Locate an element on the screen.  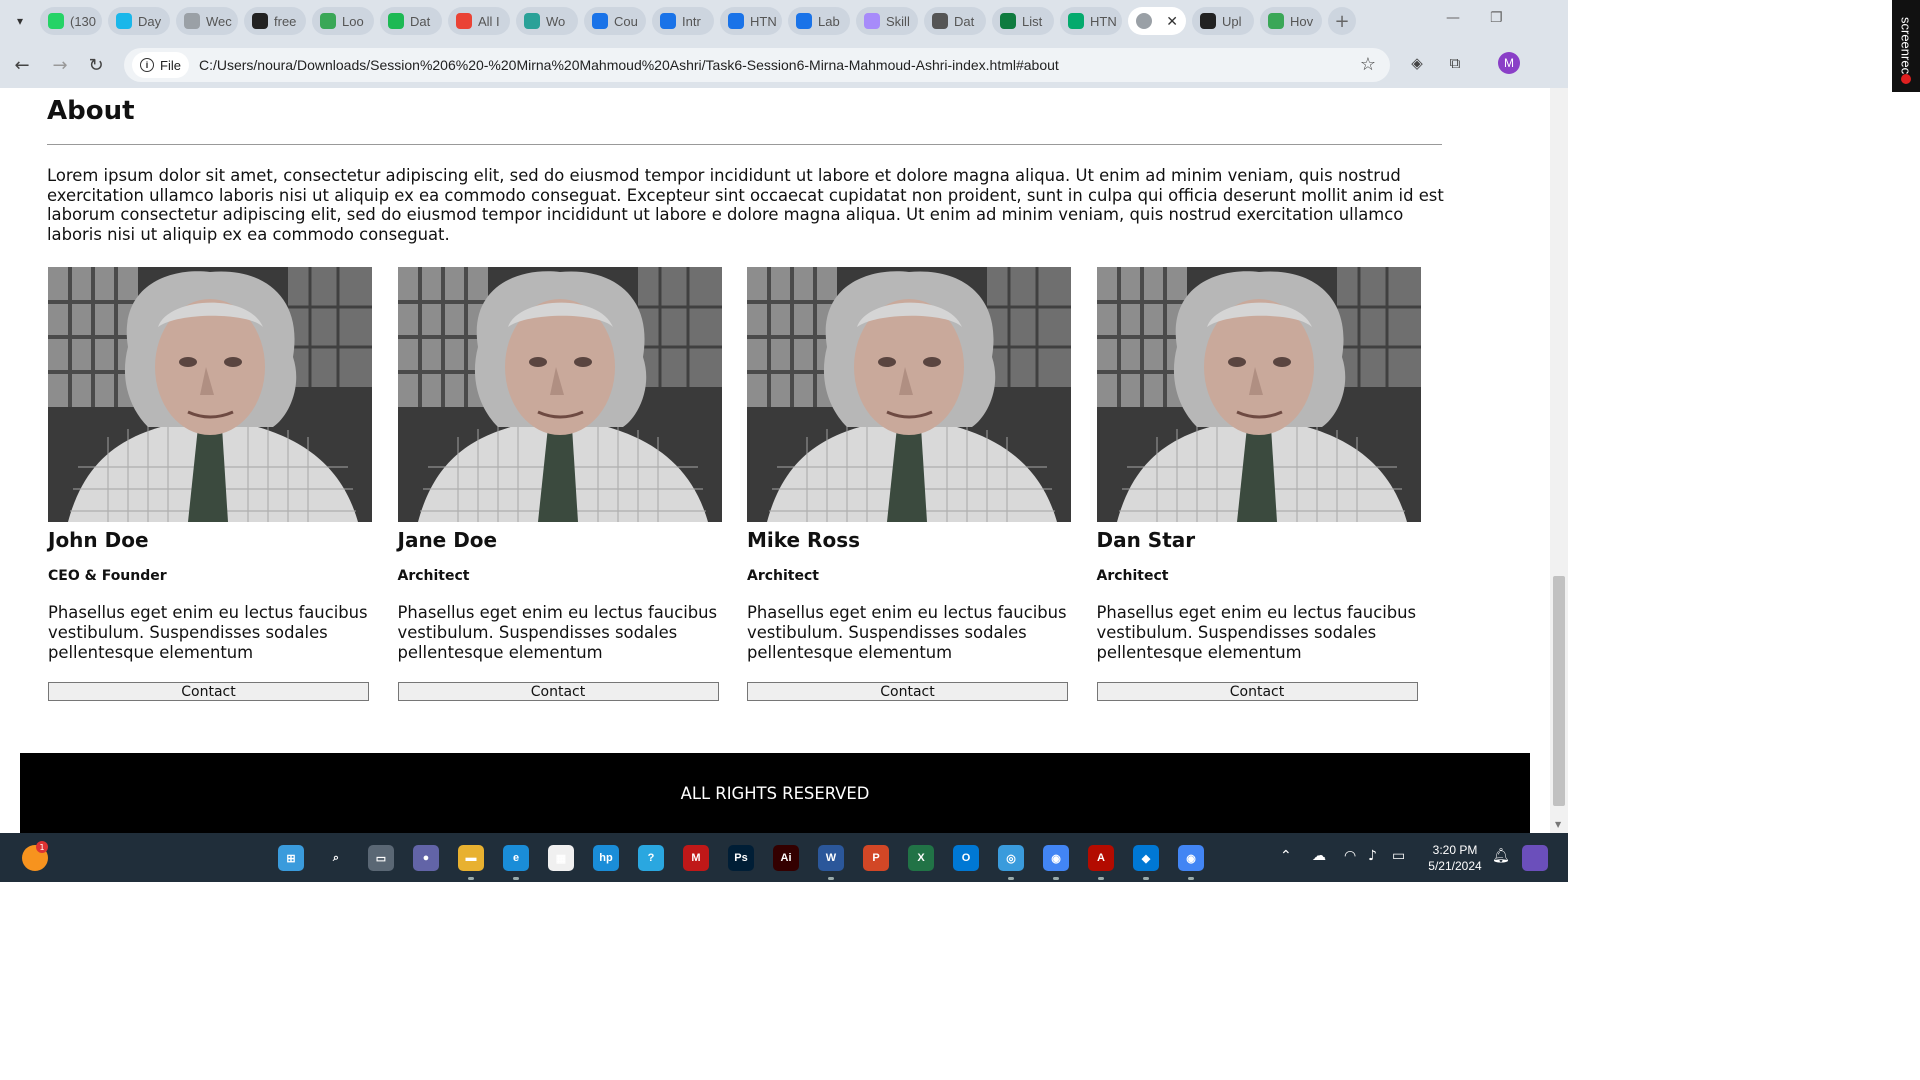
minimize-icon: — is located at coordinates (1453, 18).